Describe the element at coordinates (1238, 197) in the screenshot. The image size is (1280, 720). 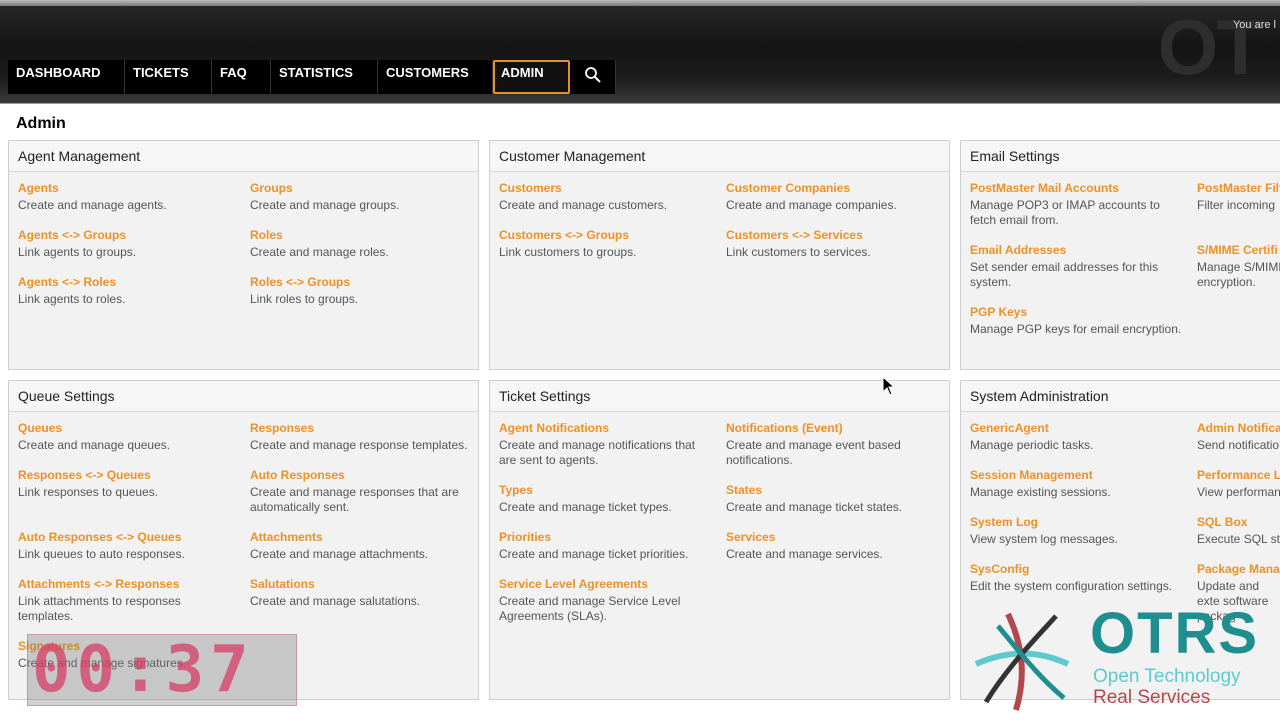
I see `admin-entry-postmaster-filters: PostMaster Filt Filter incoming` at that location.